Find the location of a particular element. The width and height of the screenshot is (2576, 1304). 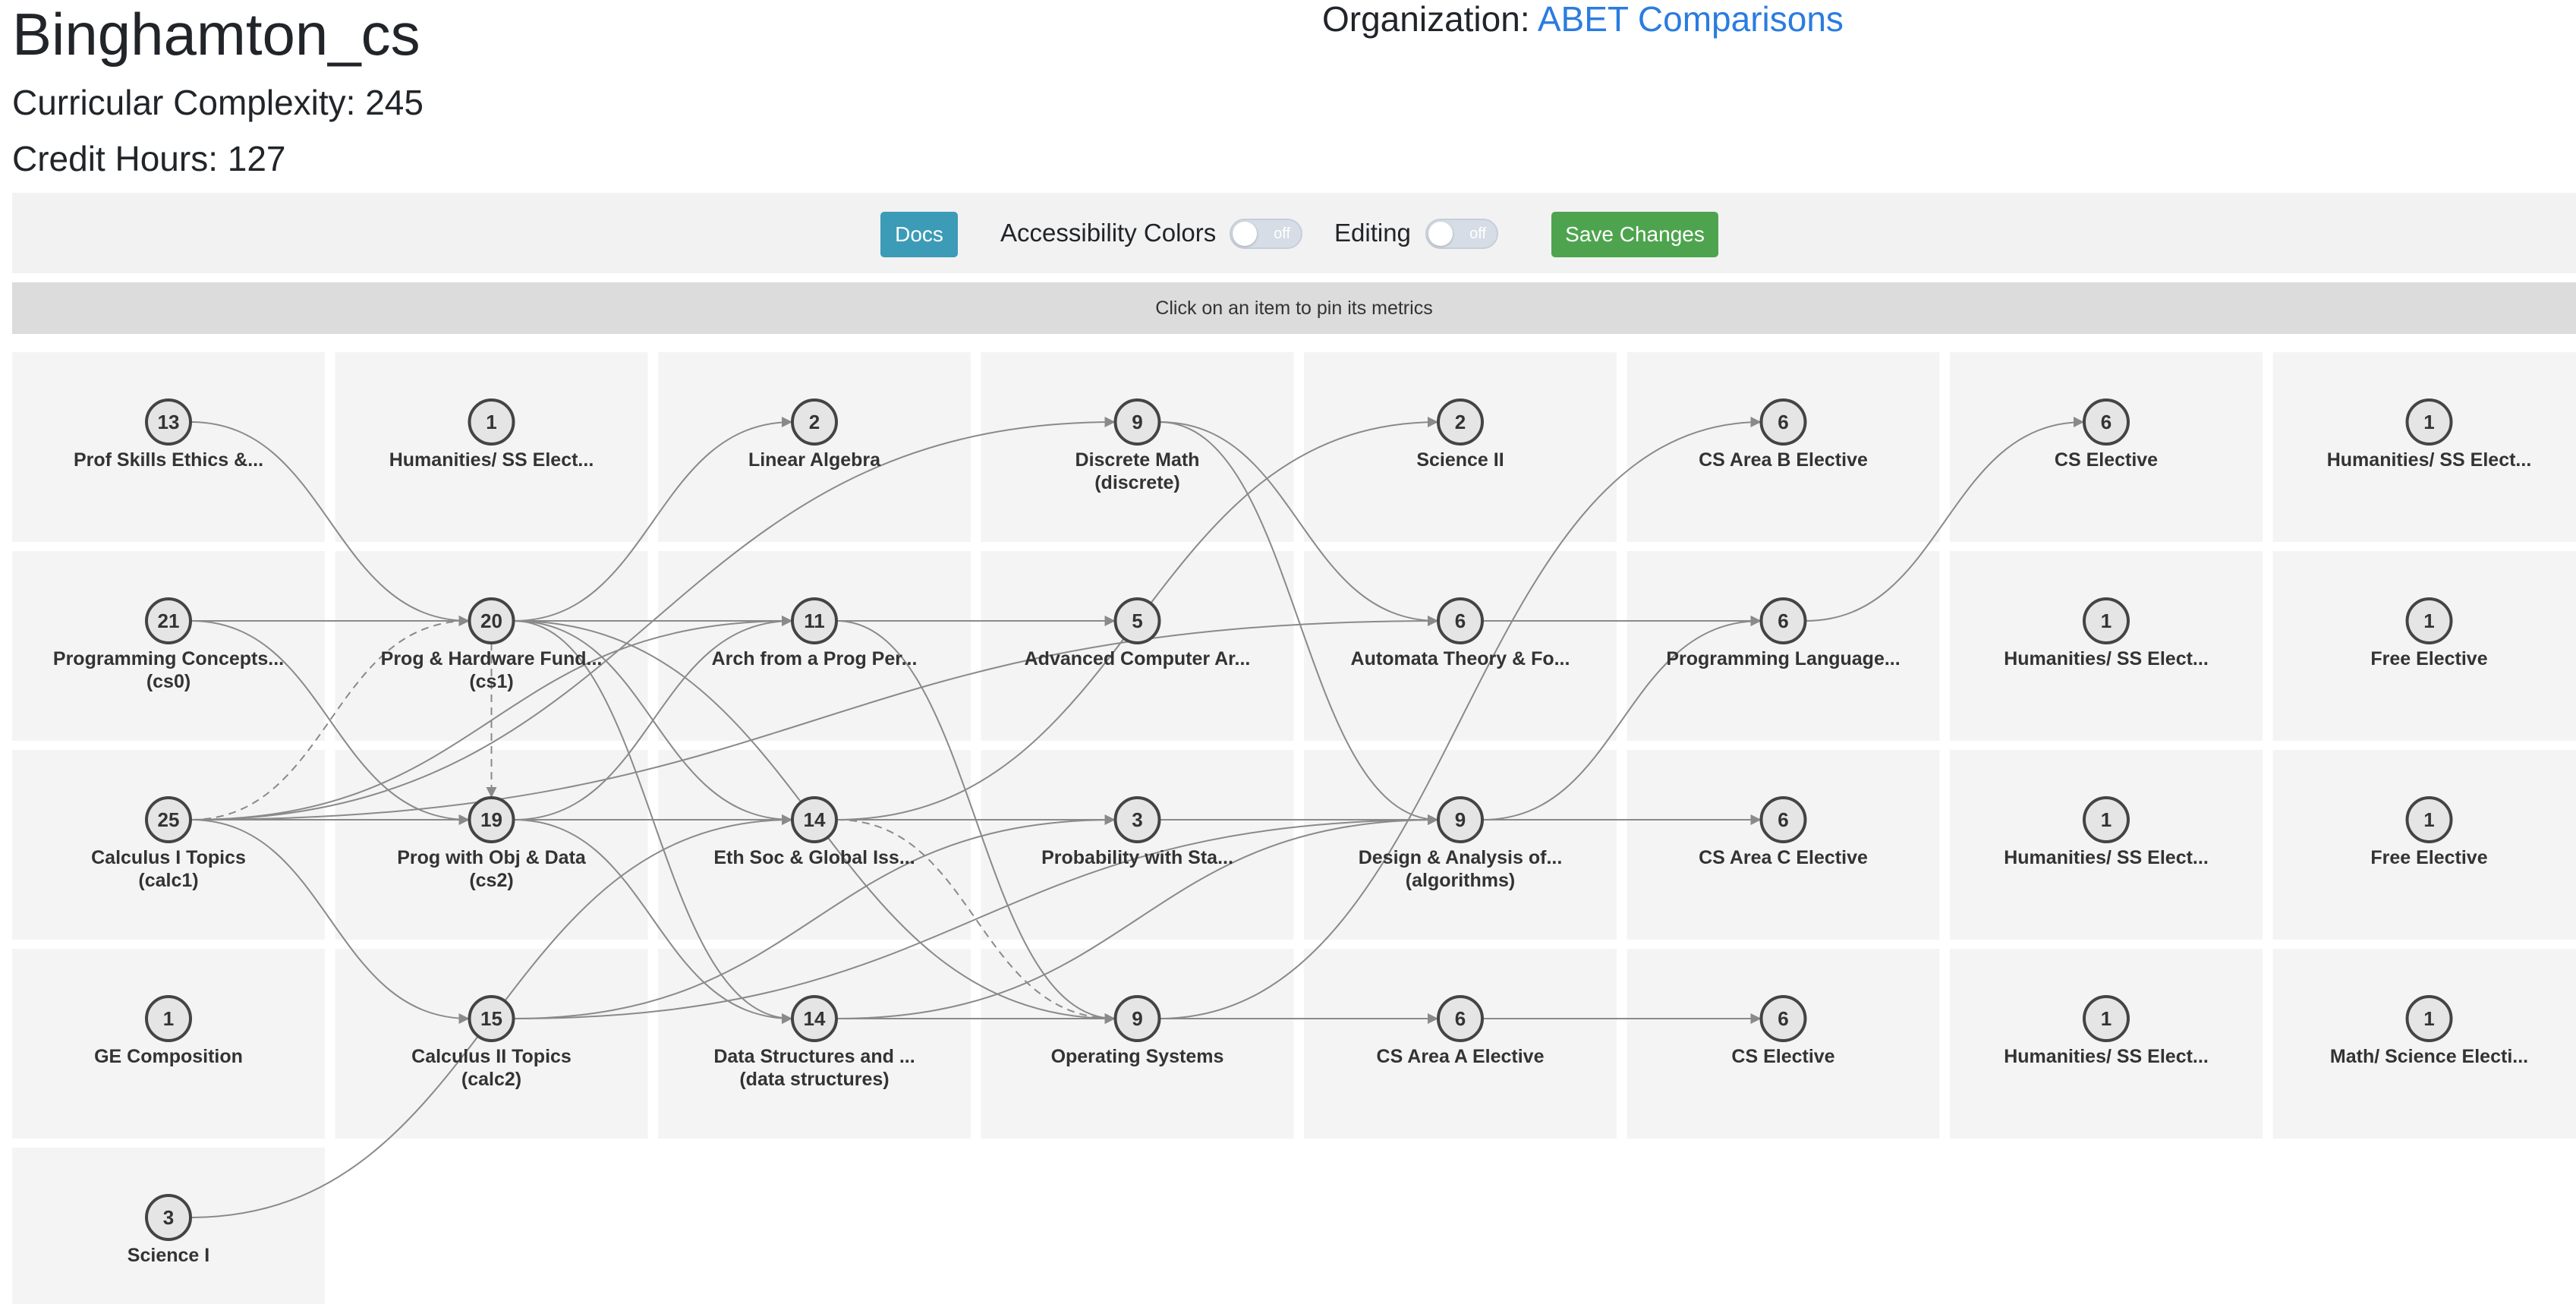

course-name: Linear Algebra is located at coordinates (814, 460).